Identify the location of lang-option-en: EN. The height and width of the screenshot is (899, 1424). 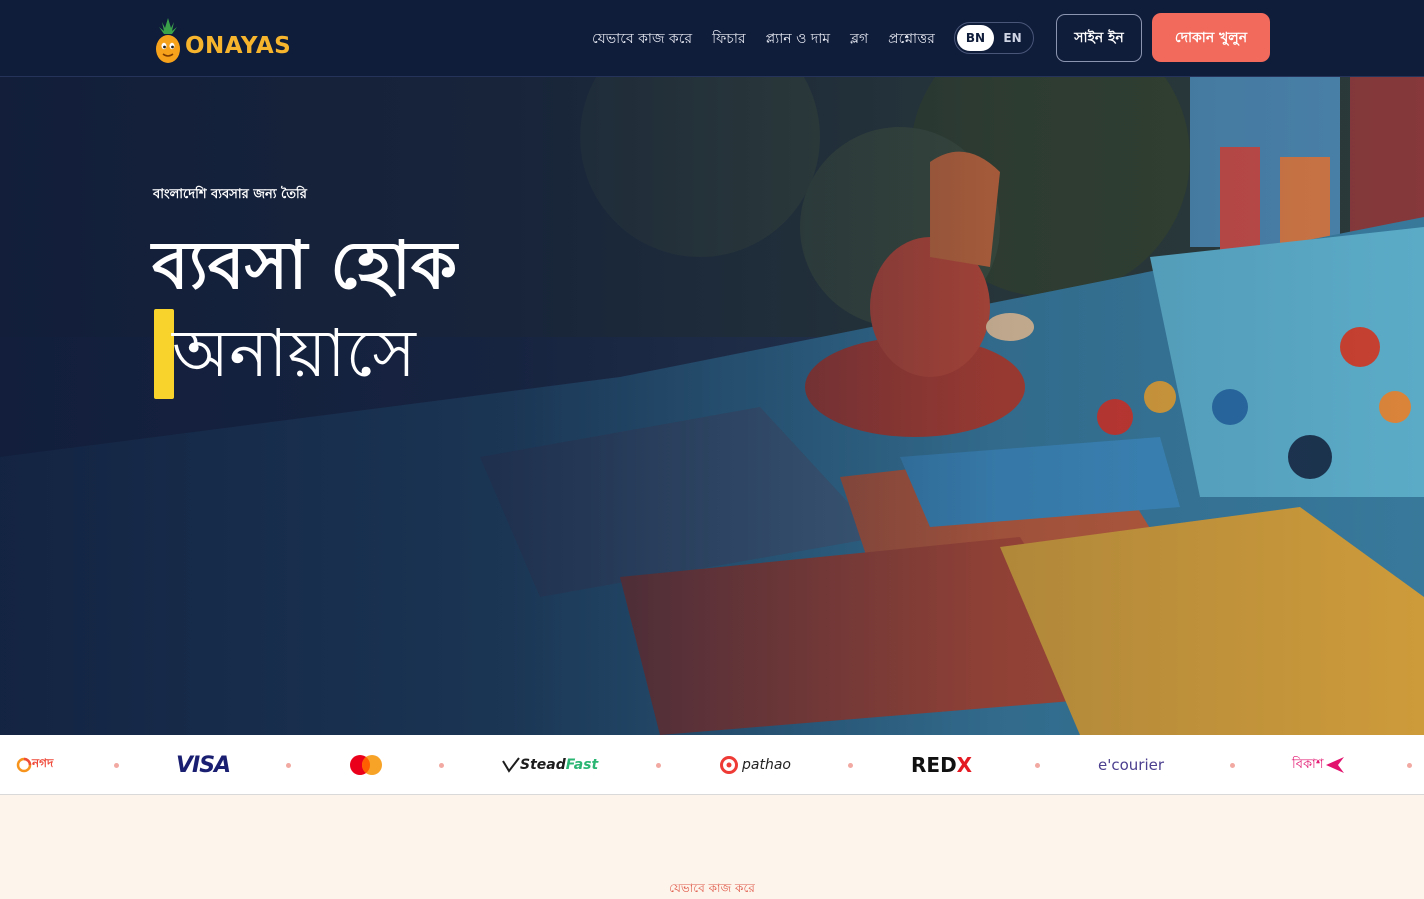
(1012, 38).